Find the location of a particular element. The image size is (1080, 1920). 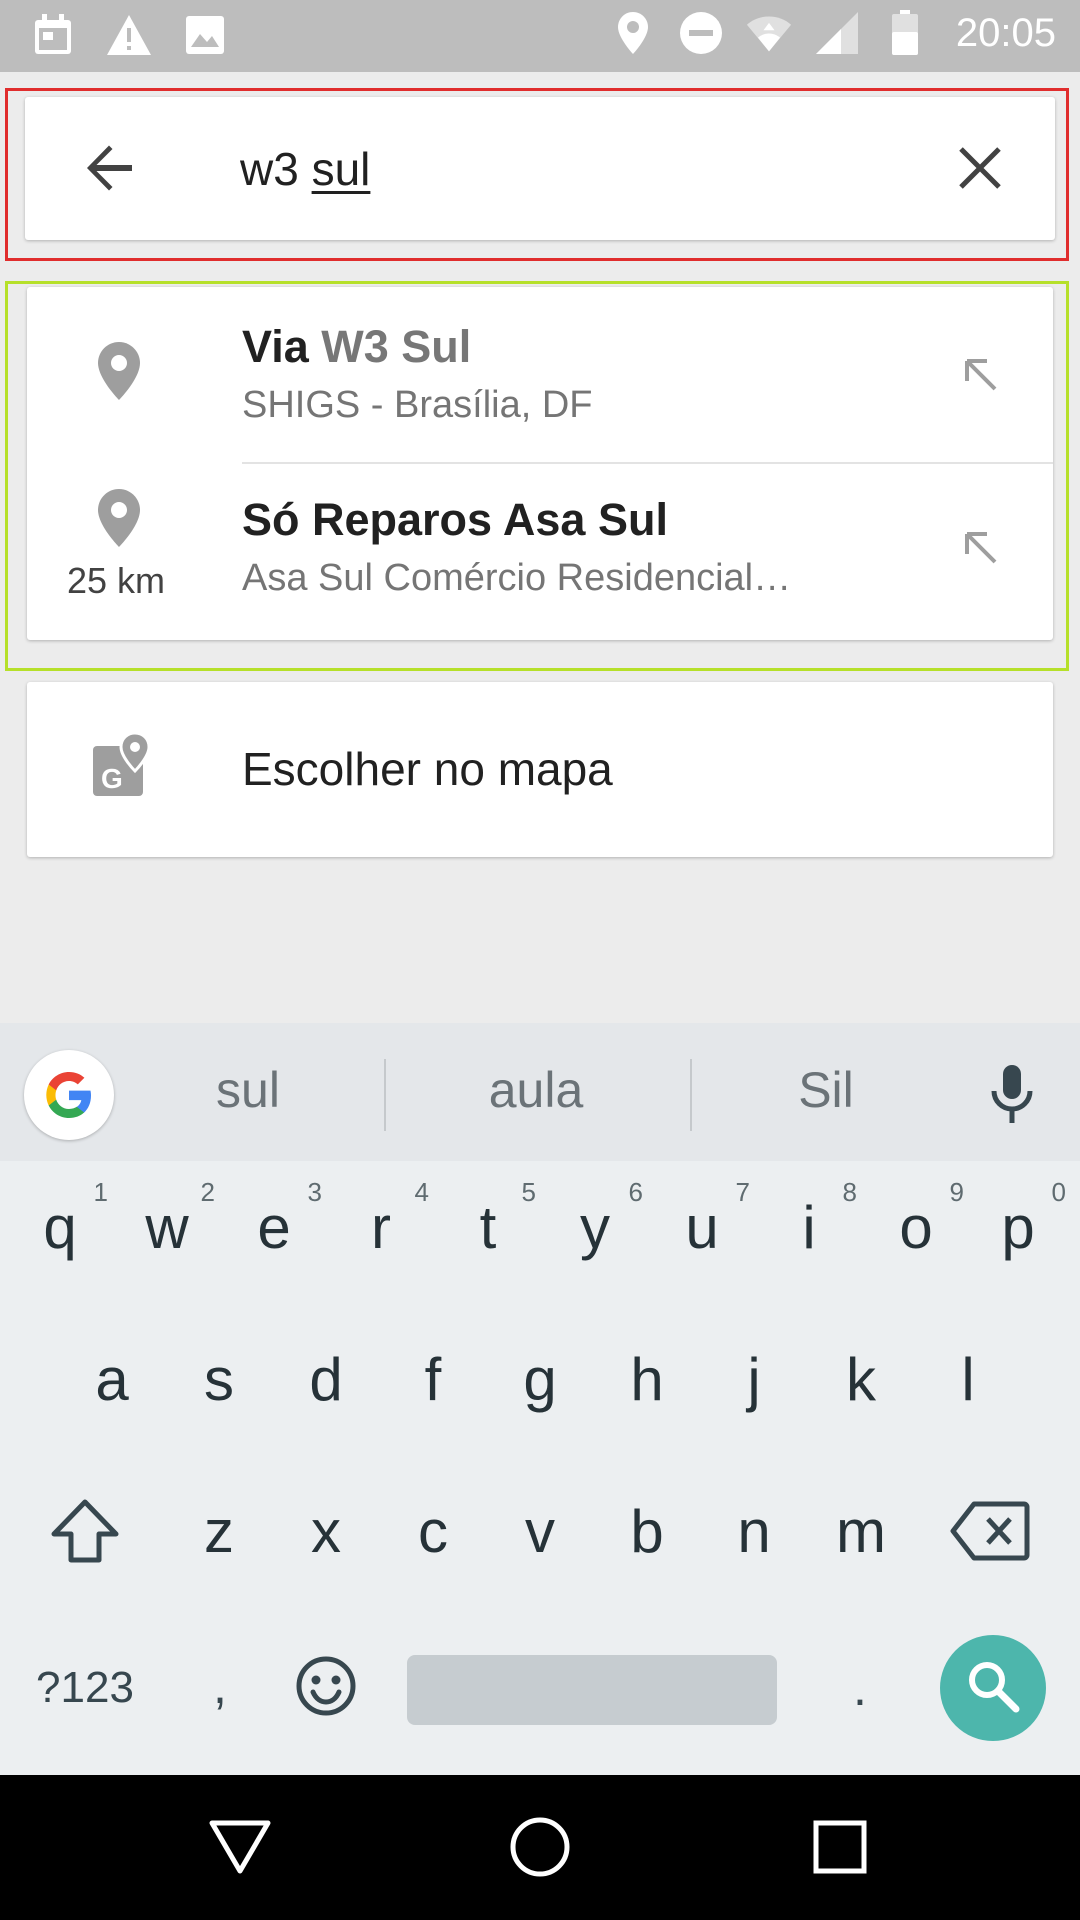

suggestion-item: Via W3 Sul SHIGS - Brasília, DF is located at coordinates (540, 375).